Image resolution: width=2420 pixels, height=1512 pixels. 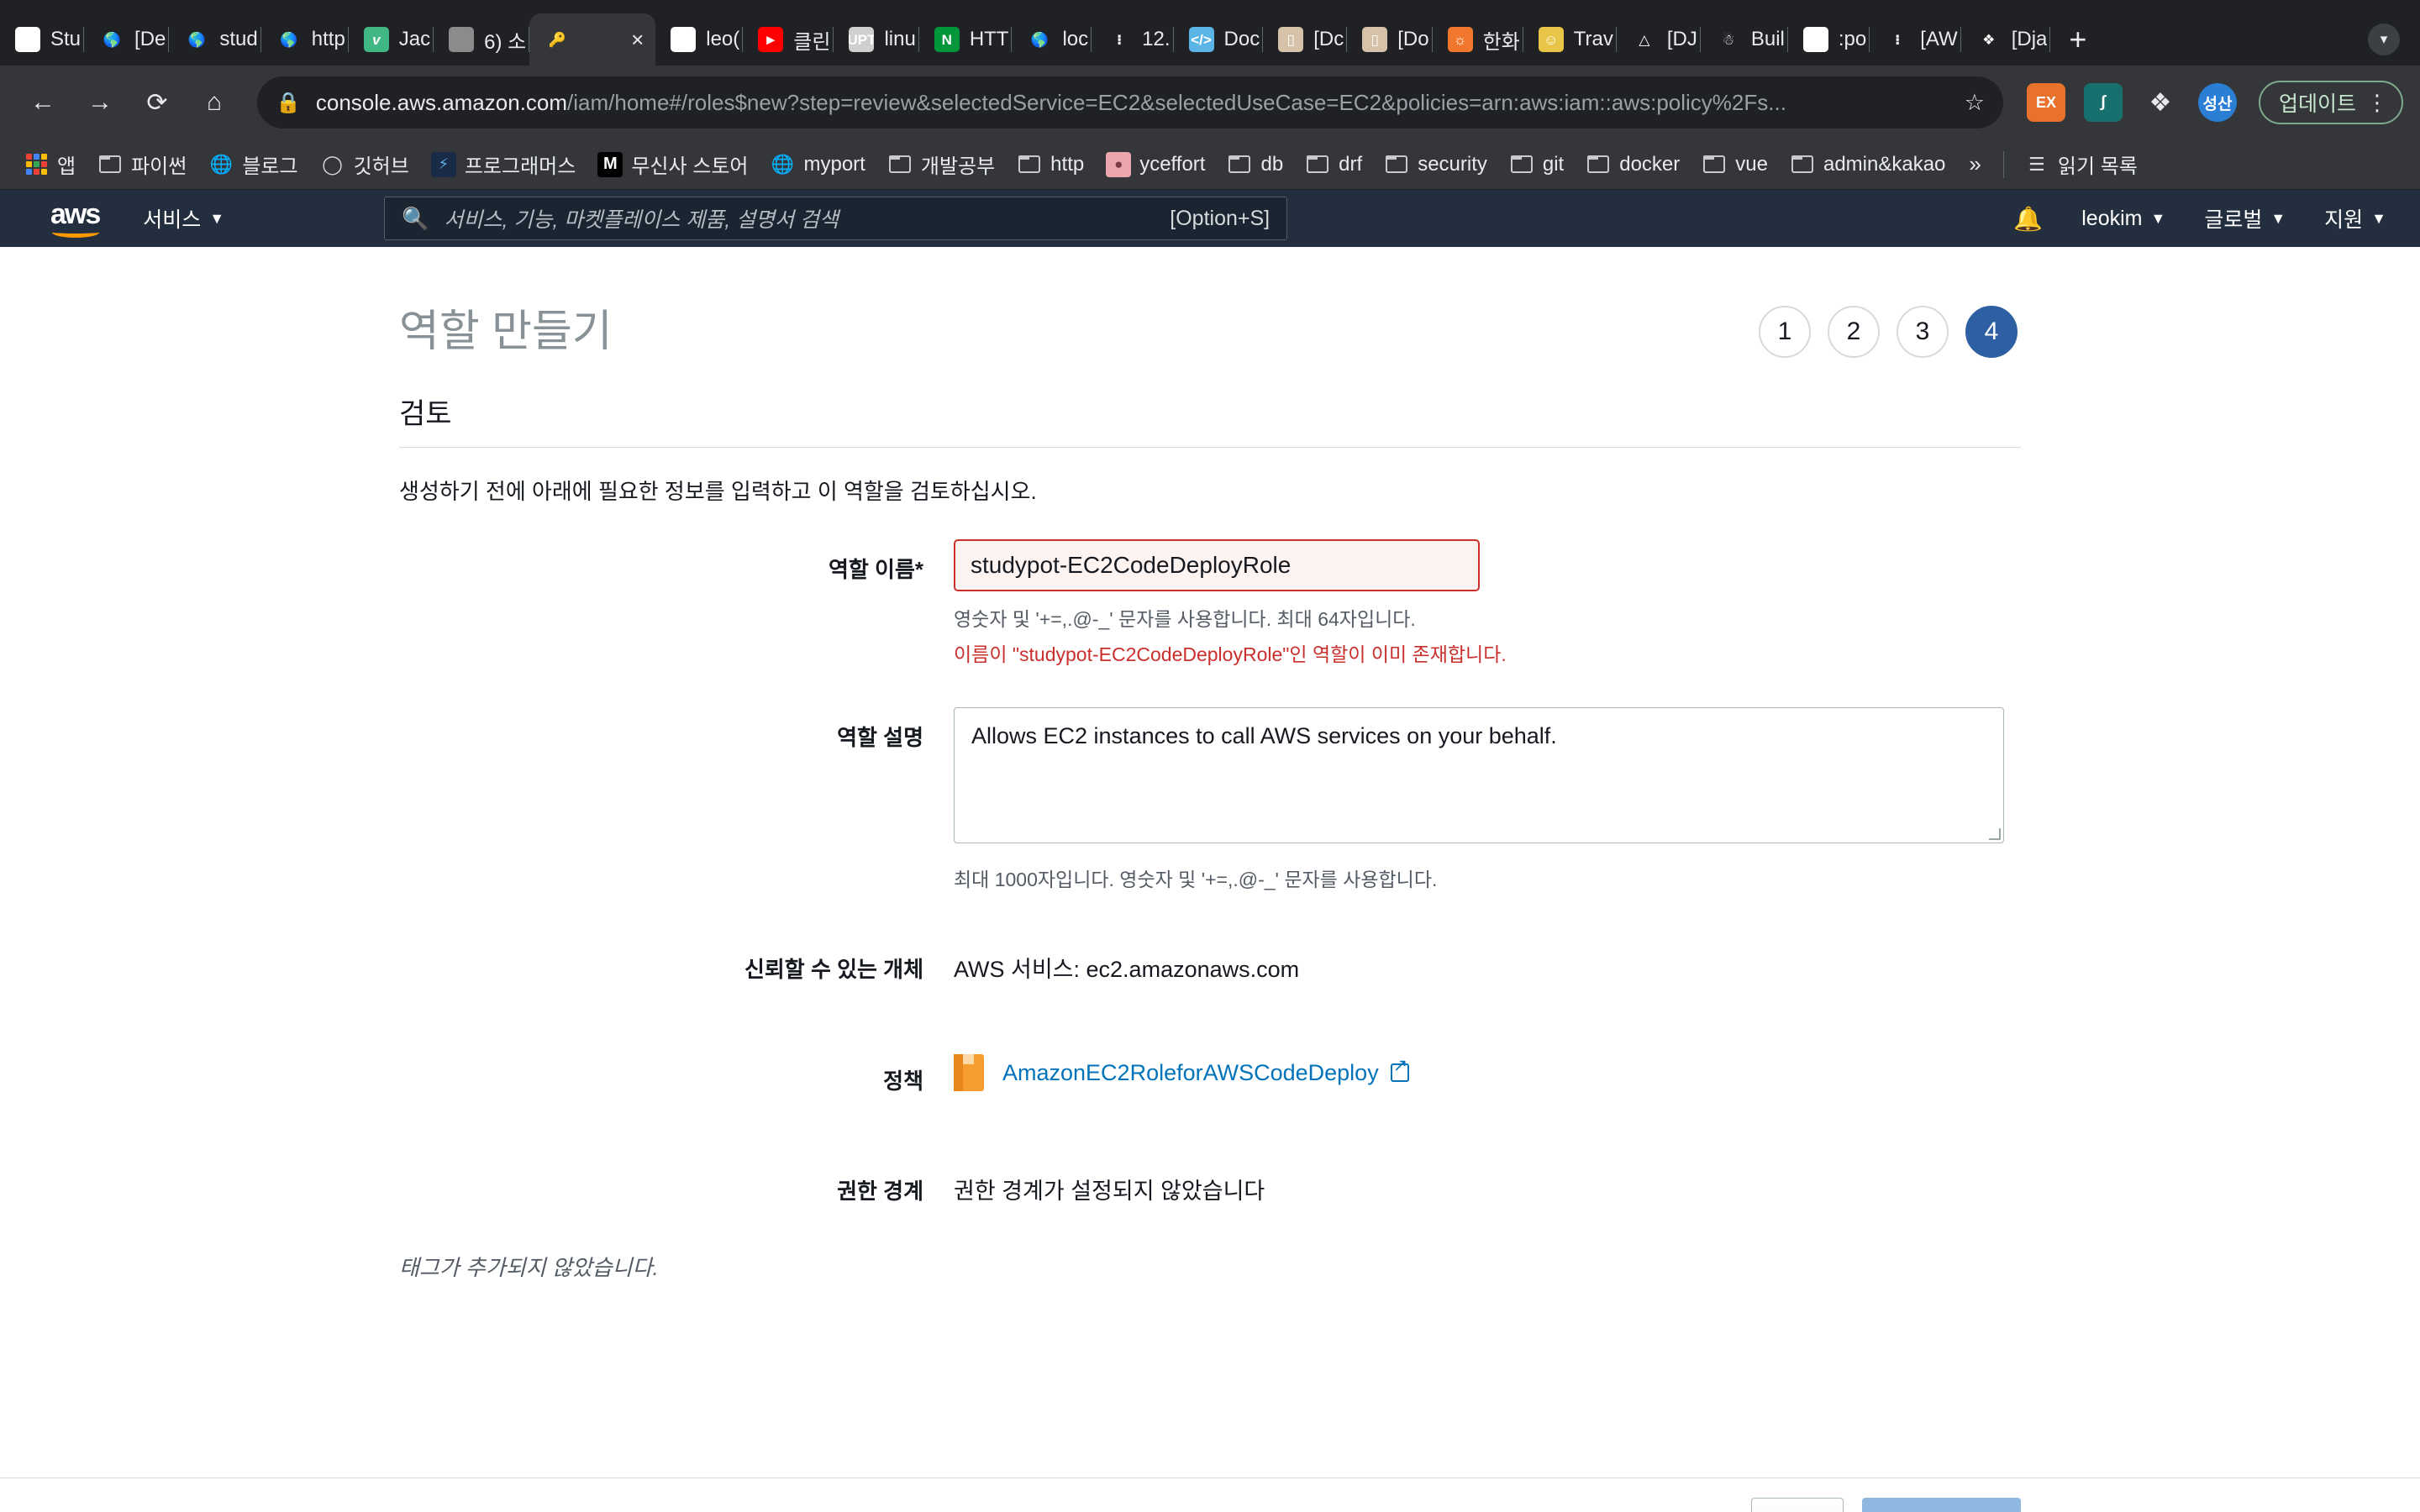 What do you see at coordinates (1847, 1504) in the screenshot?
I see `action-buttons: 취소 이전 역할 만들기` at bounding box center [1847, 1504].